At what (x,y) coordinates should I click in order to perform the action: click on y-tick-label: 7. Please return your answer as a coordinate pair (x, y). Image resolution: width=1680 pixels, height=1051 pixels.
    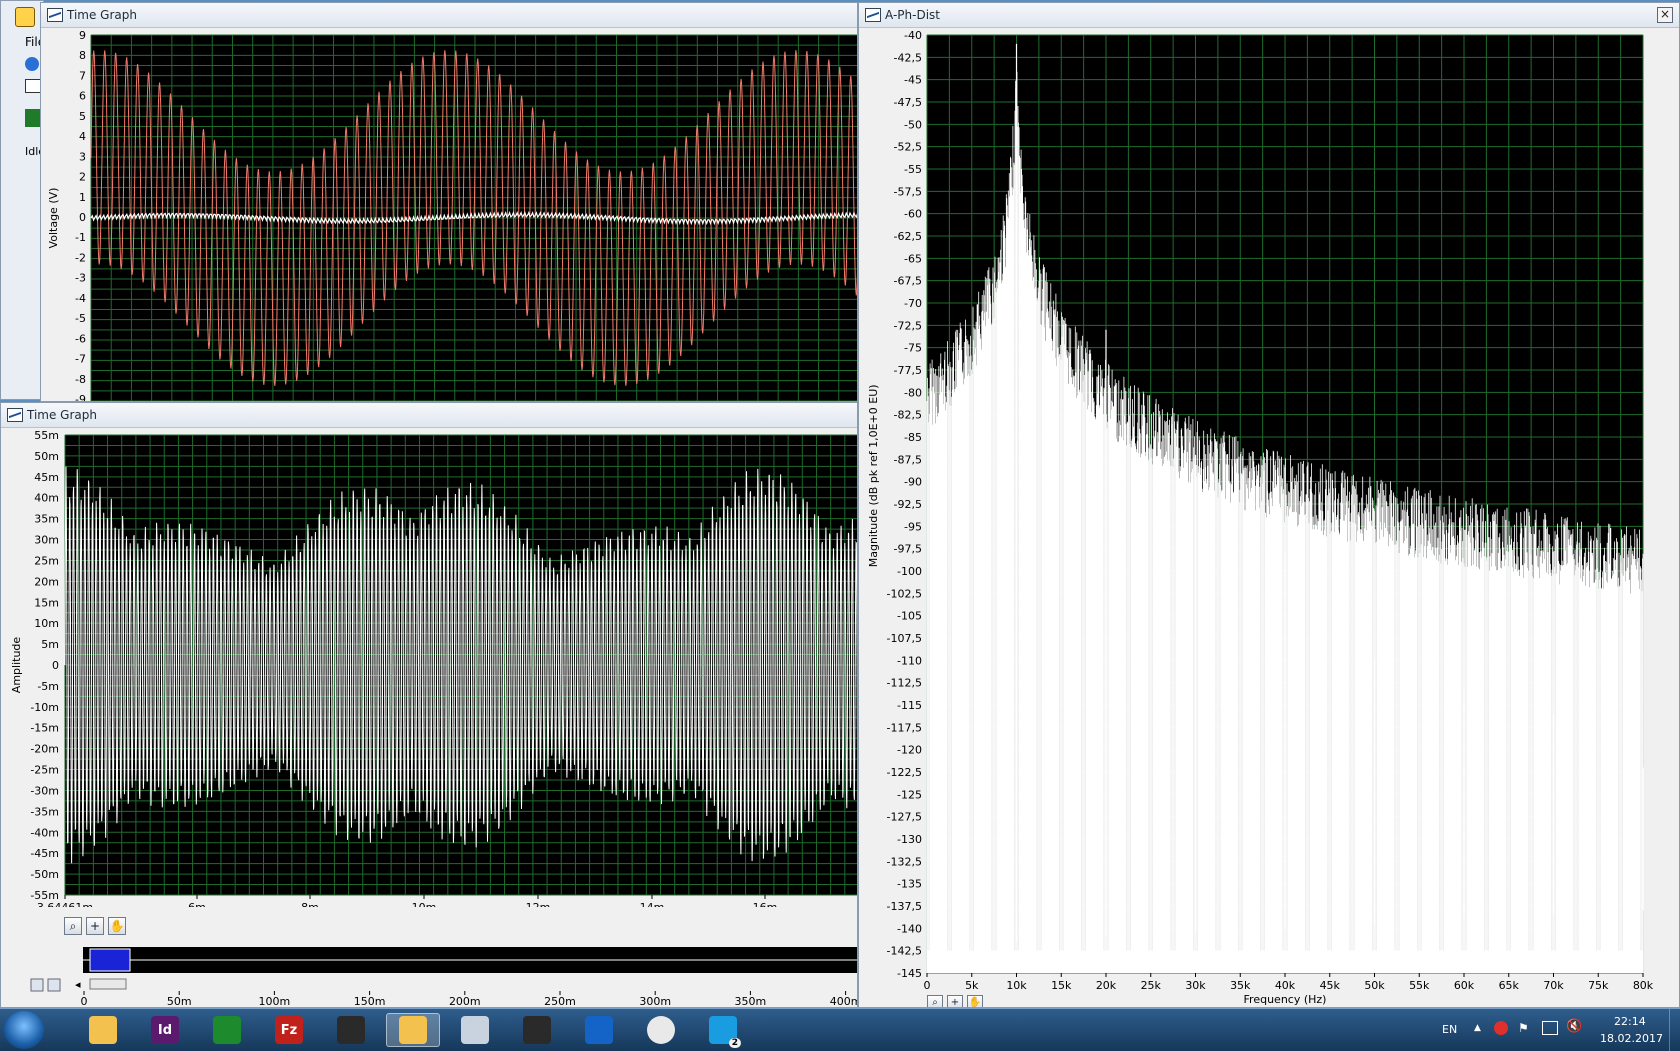
    Looking at the image, I should click on (82, 75).